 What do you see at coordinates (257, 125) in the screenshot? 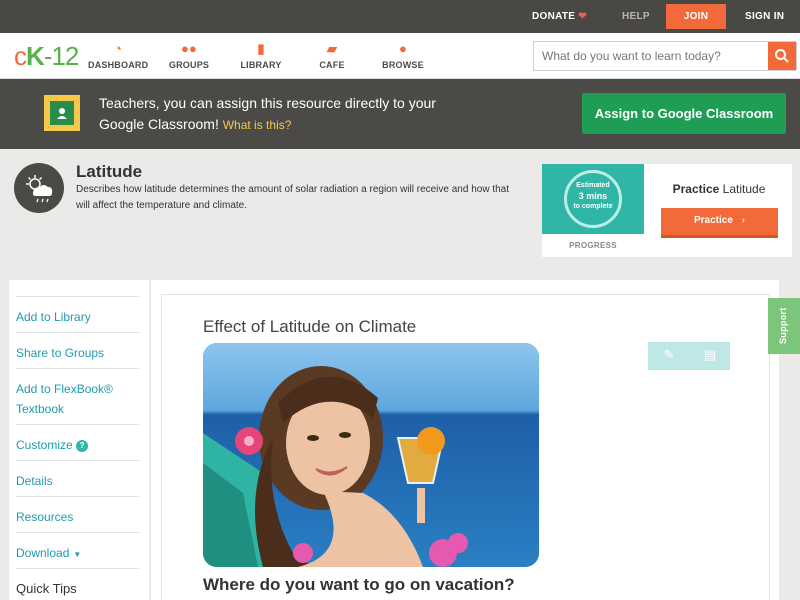
I see `what-is-this-link: What is this?` at bounding box center [257, 125].